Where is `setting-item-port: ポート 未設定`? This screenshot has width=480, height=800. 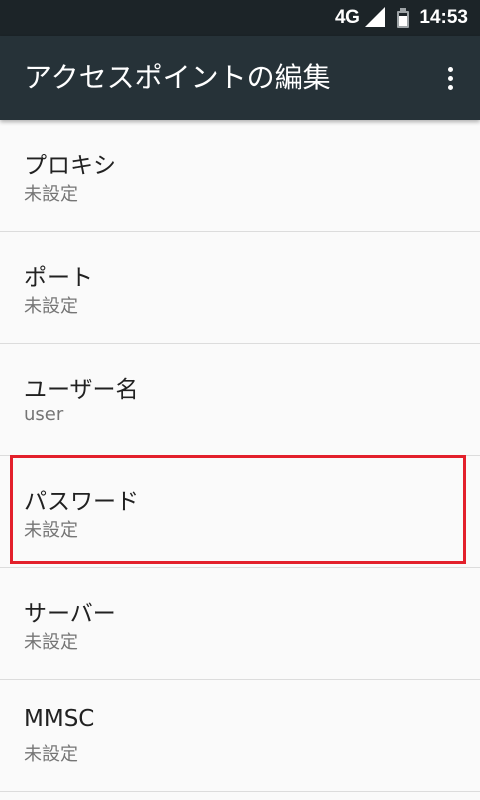 setting-item-port: ポート 未設定 is located at coordinates (240, 288).